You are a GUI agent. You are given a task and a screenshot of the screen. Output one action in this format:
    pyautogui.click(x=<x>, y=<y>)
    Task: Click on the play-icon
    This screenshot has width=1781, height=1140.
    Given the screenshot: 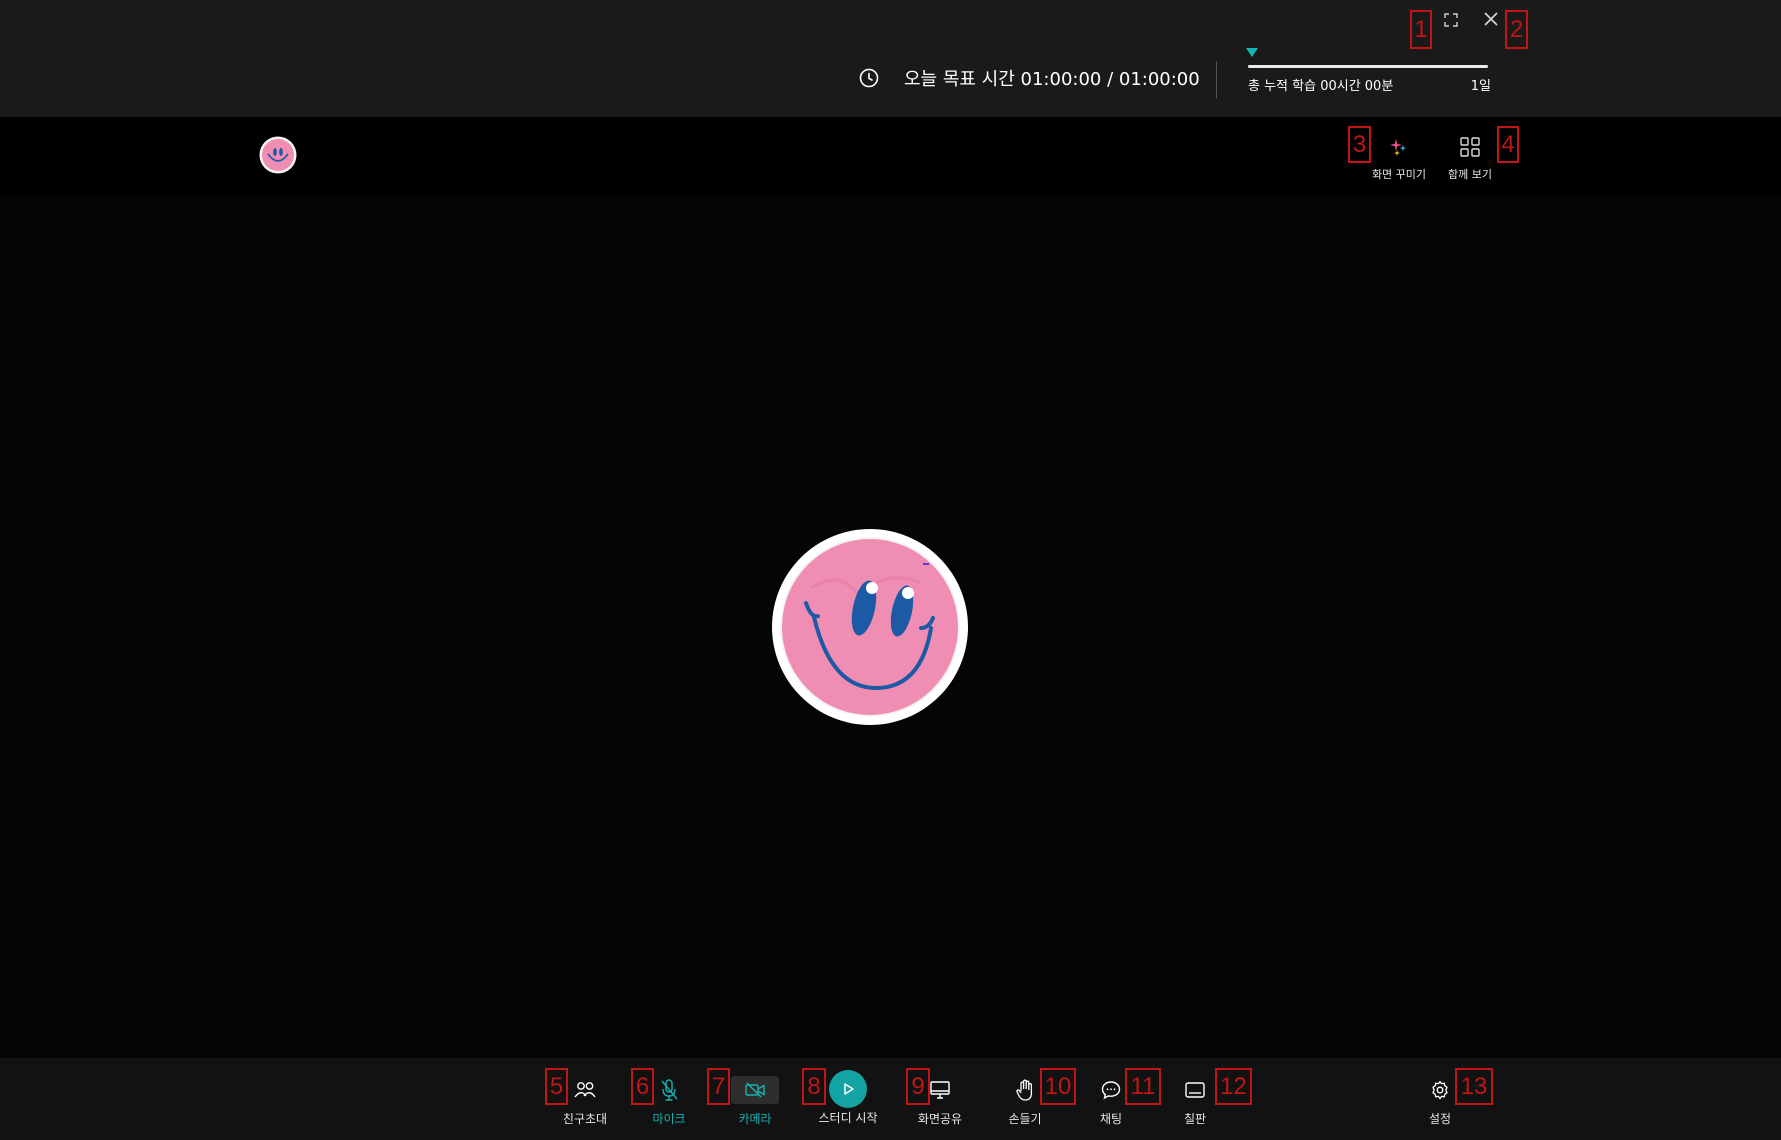 What is the action you would take?
    pyautogui.click(x=849, y=1089)
    